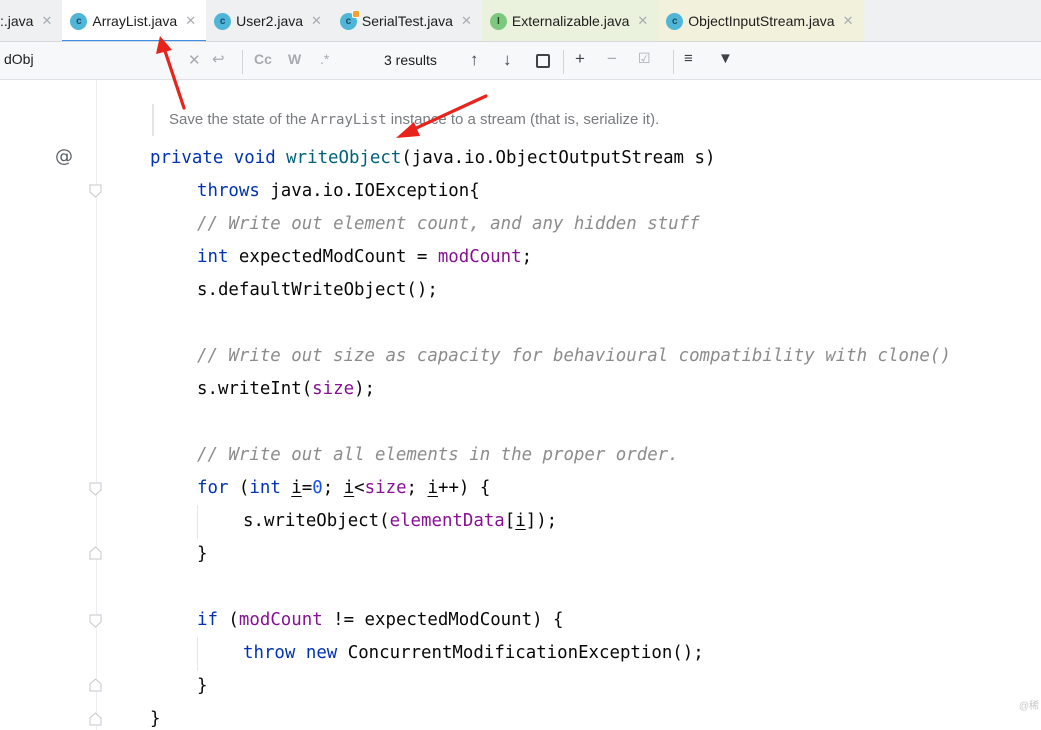 Image resolution: width=1041 pixels, height=730 pixels. I want to click on whole-words-toggle: W, so click(294, 59).